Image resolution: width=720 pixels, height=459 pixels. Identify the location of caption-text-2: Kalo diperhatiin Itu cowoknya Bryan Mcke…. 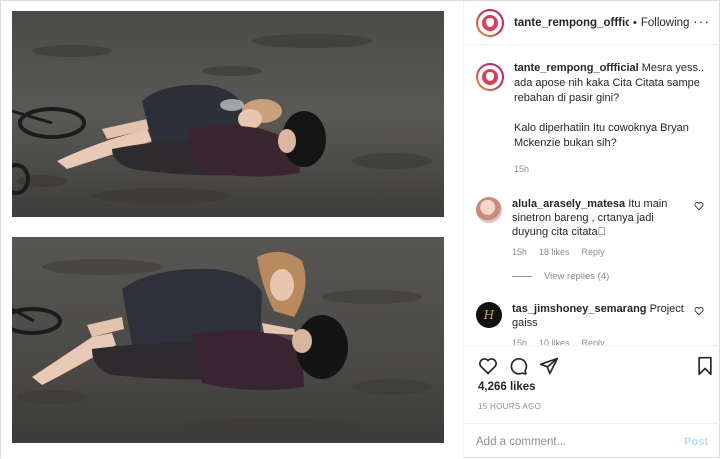
(601, 135).